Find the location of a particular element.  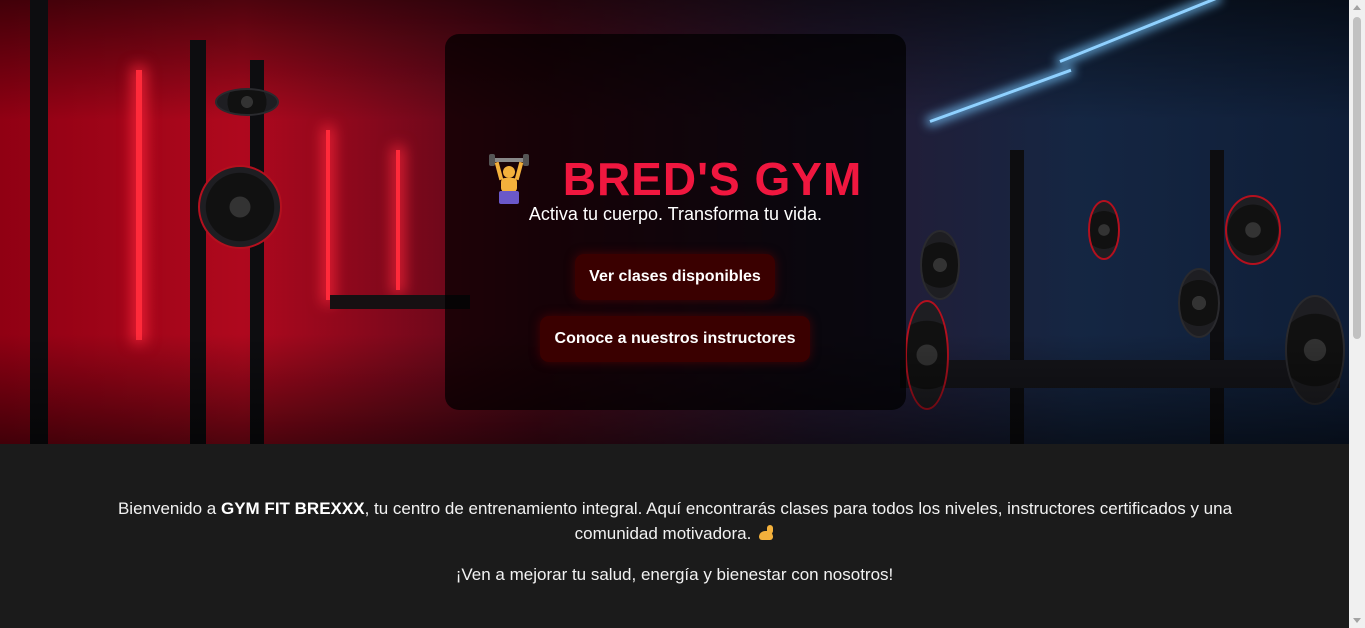

gym-title: BRED'S GYM is located at coordinates (712, 179).